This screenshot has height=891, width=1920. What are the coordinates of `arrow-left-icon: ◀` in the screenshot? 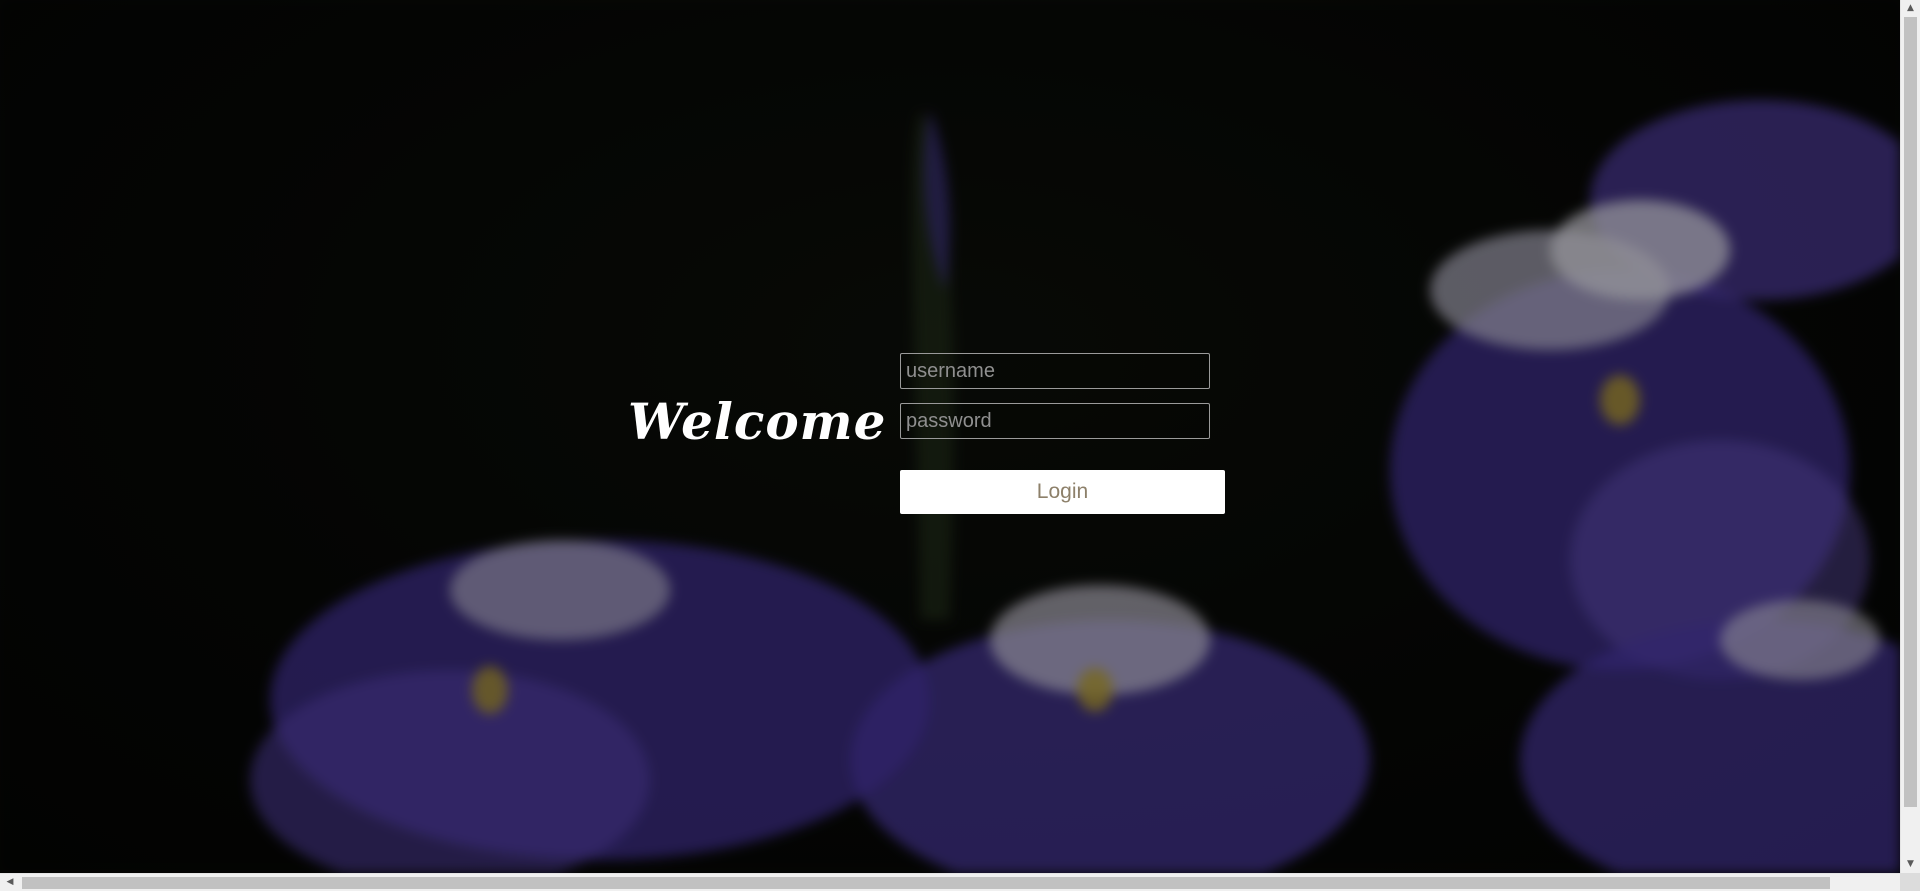 It's located at (10, 882).